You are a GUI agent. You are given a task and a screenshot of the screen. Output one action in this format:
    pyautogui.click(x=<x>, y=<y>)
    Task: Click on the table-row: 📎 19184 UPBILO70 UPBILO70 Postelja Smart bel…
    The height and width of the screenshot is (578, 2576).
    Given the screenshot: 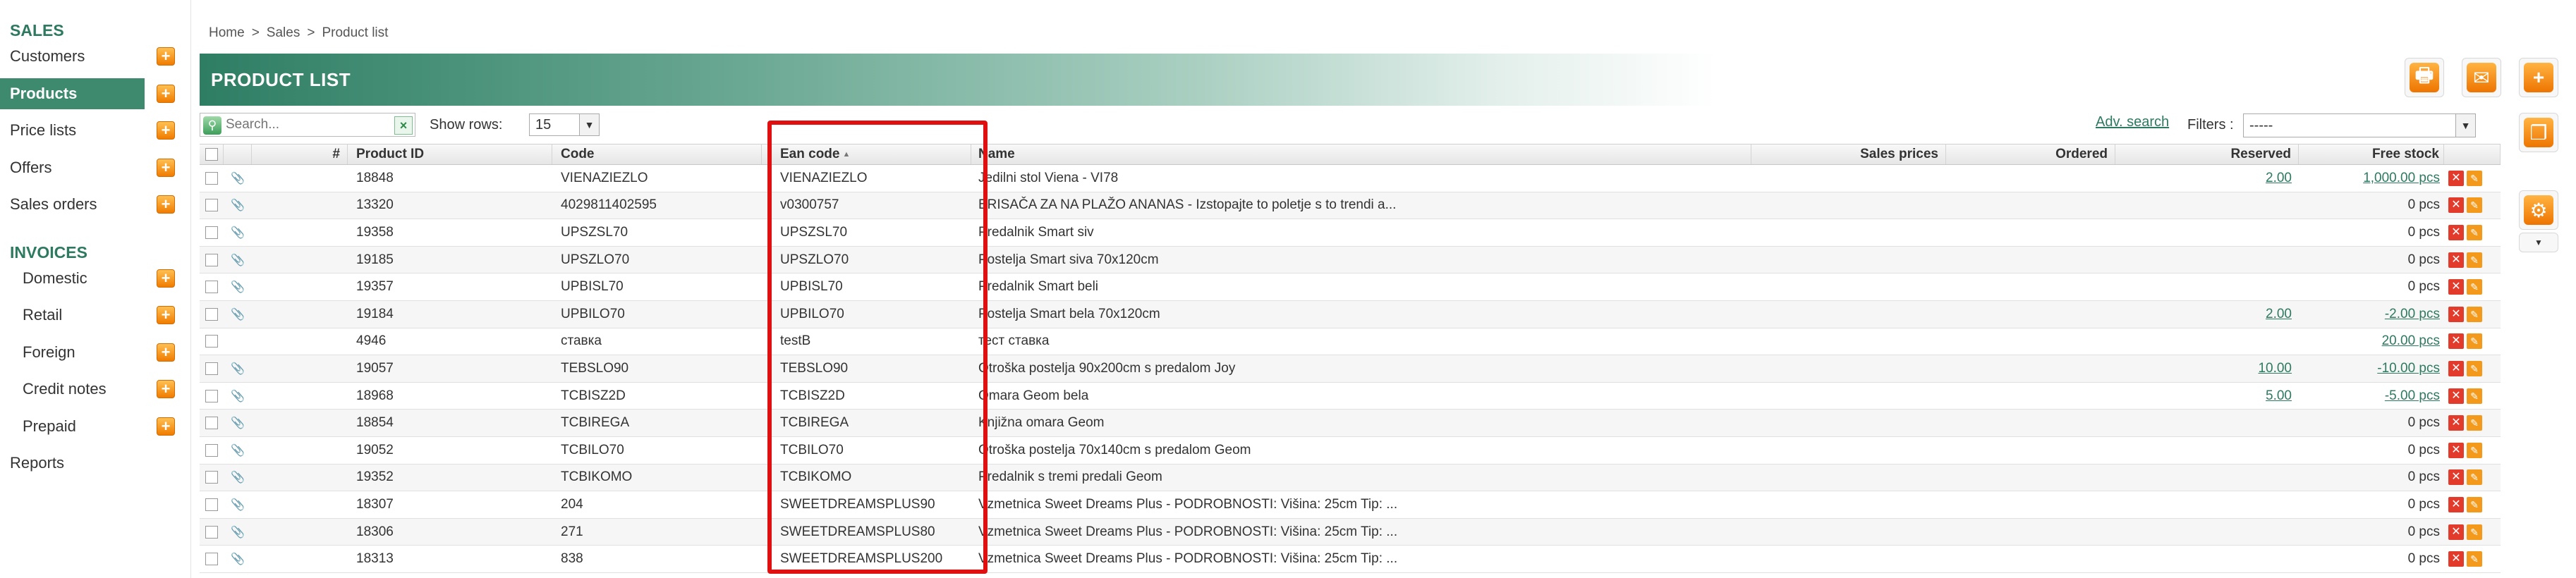 What is the action you would take?
    pyautogui.click(x=1350, y=314)
    